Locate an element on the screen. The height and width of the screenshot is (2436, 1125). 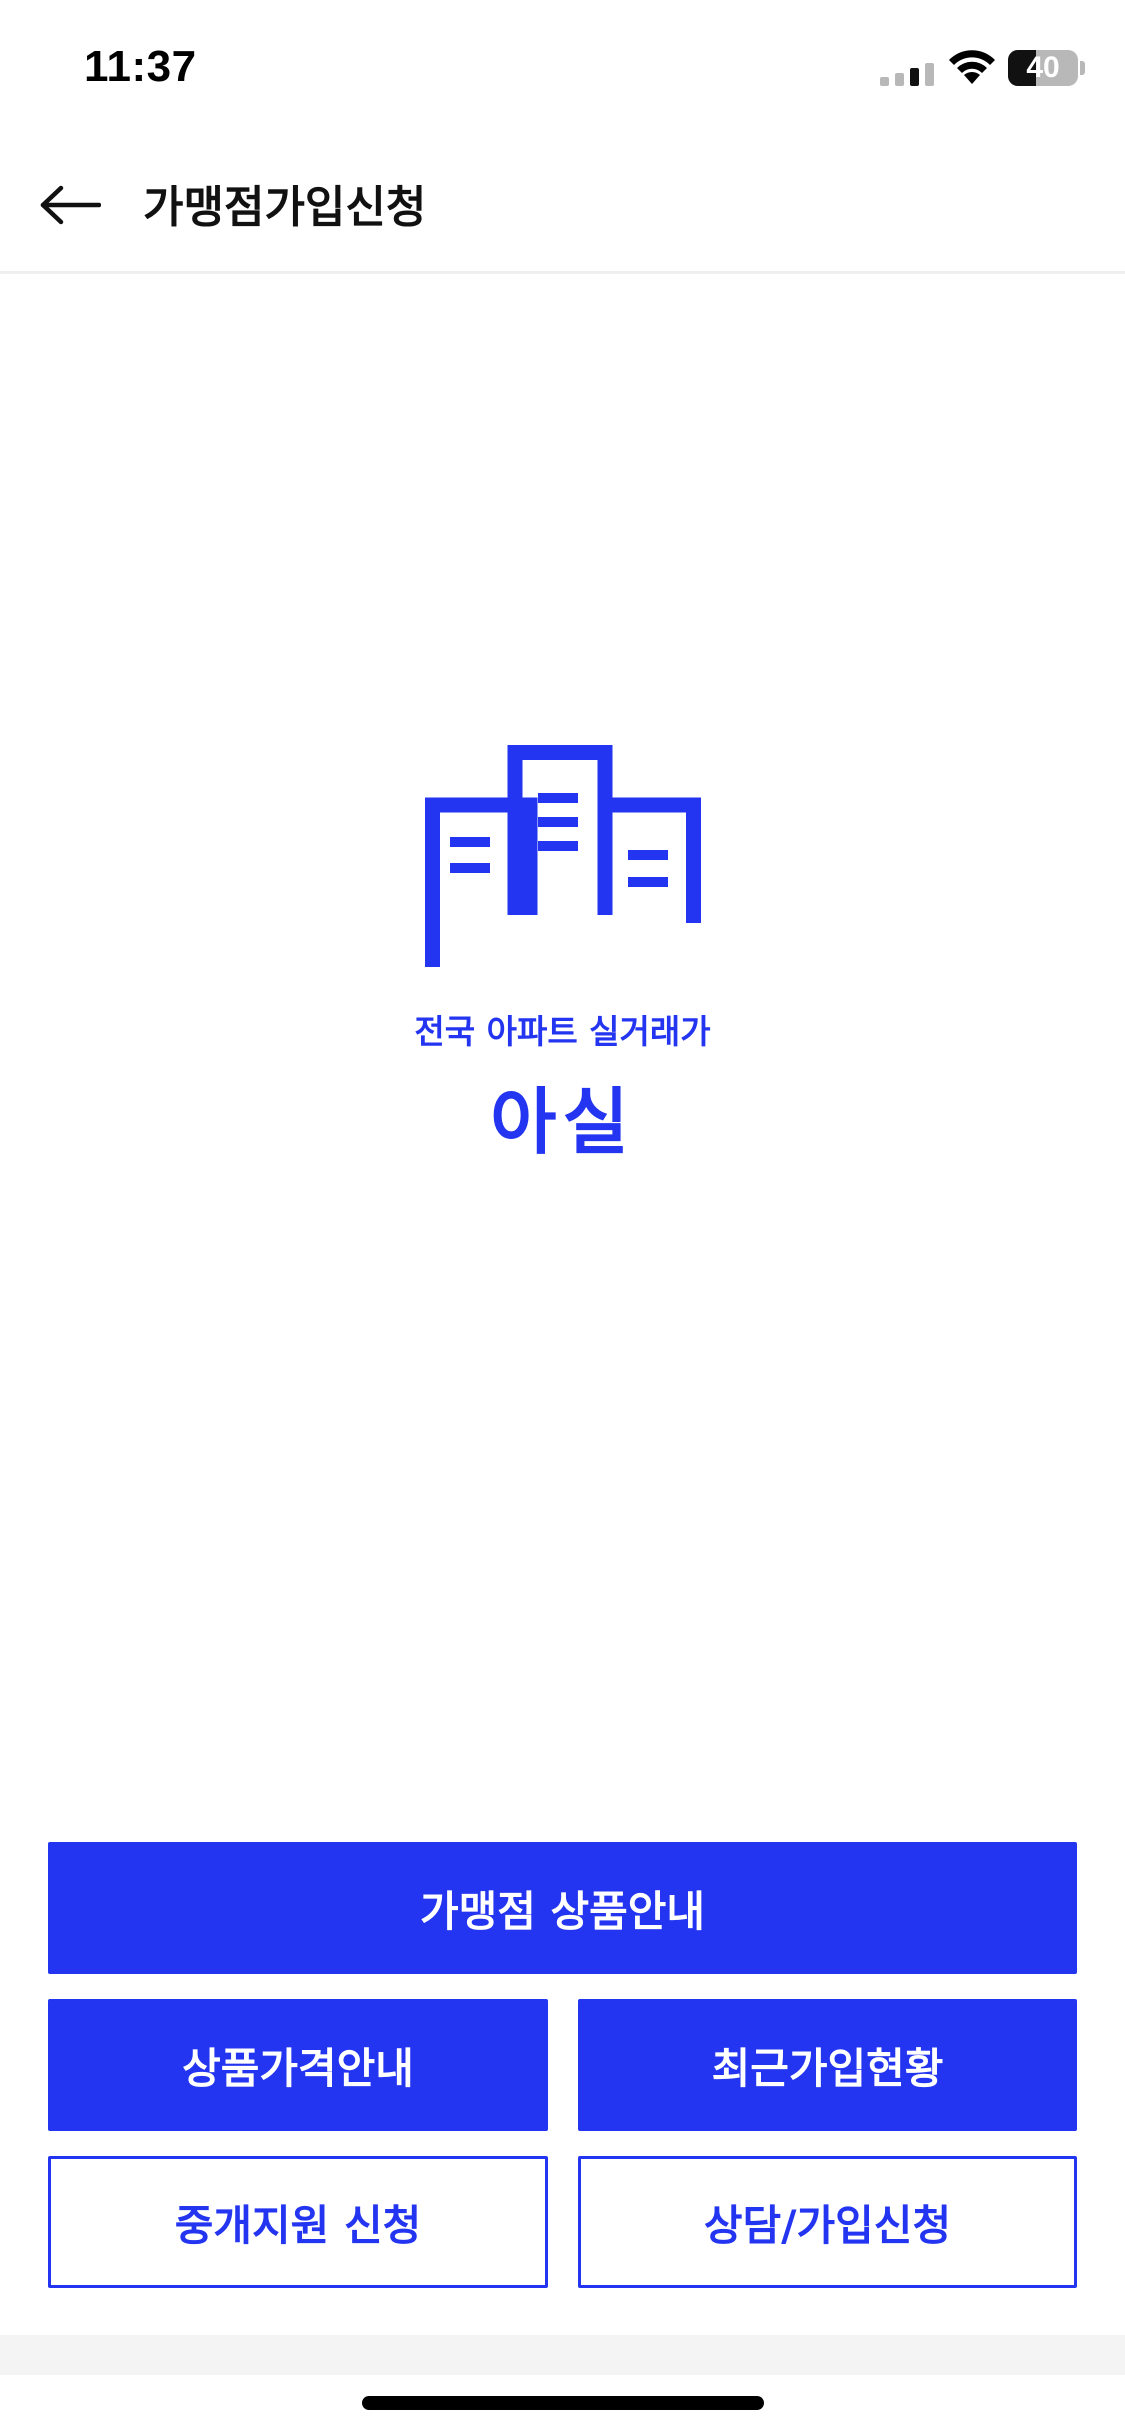
logo-name: 아실 is located at coordinates (562, 1122).